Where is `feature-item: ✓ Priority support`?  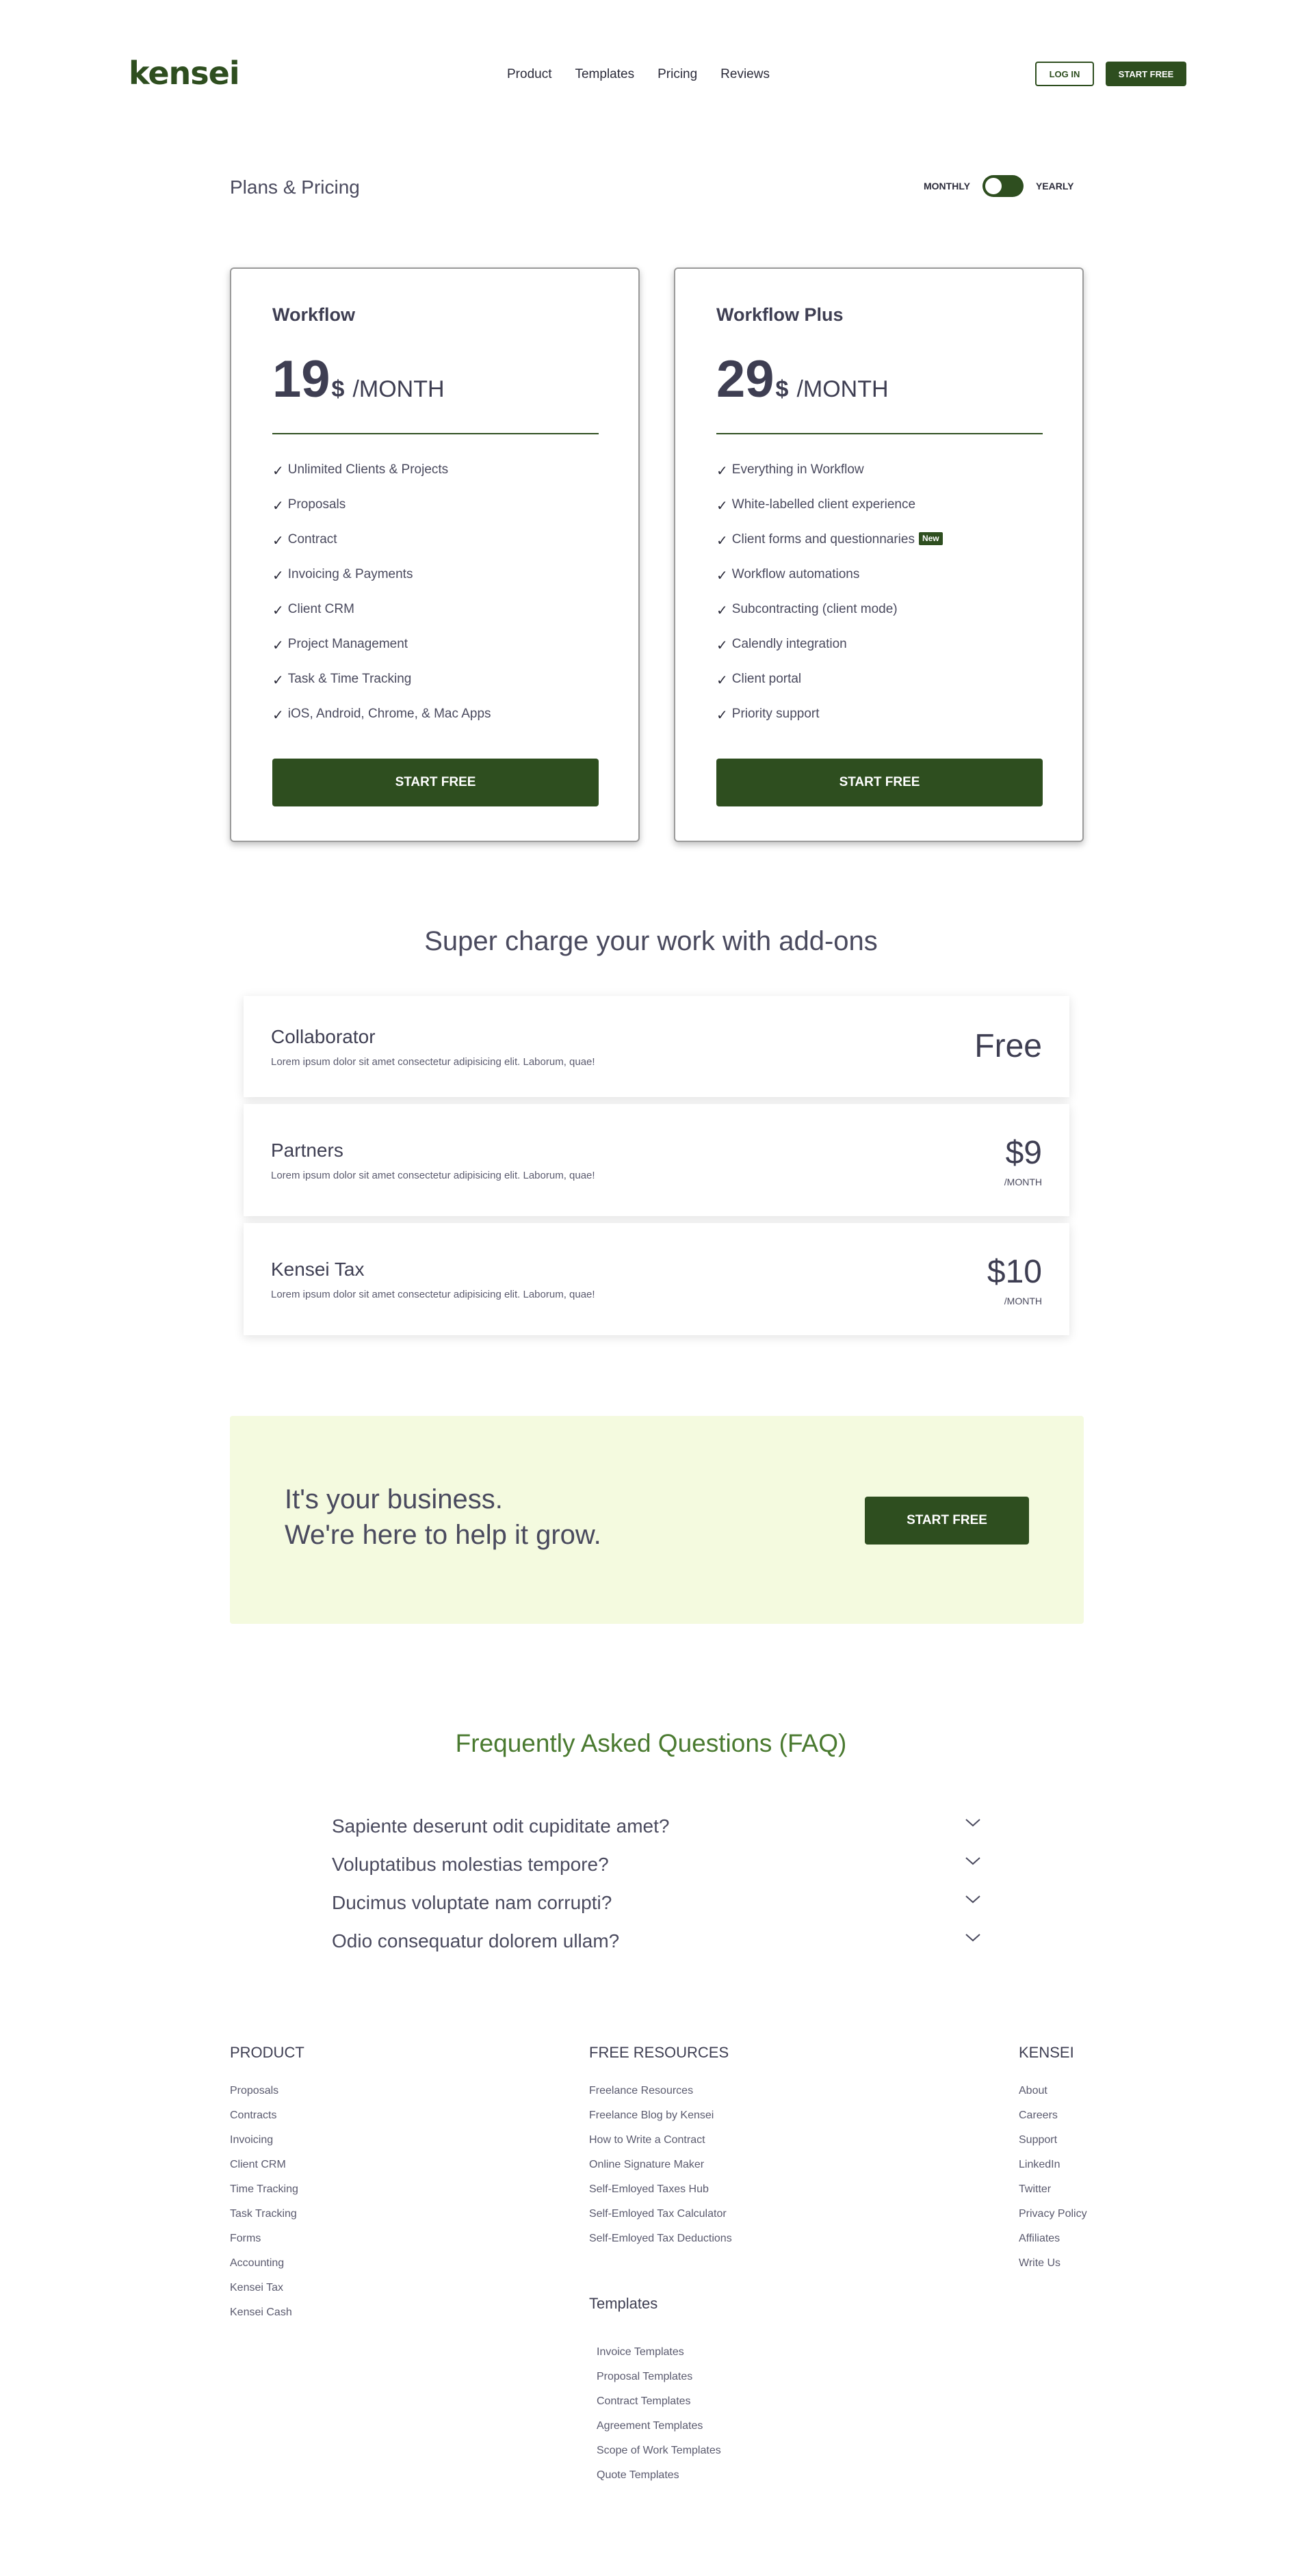 feature-item: ✓ Priority support is located at coordinates (829, 724).